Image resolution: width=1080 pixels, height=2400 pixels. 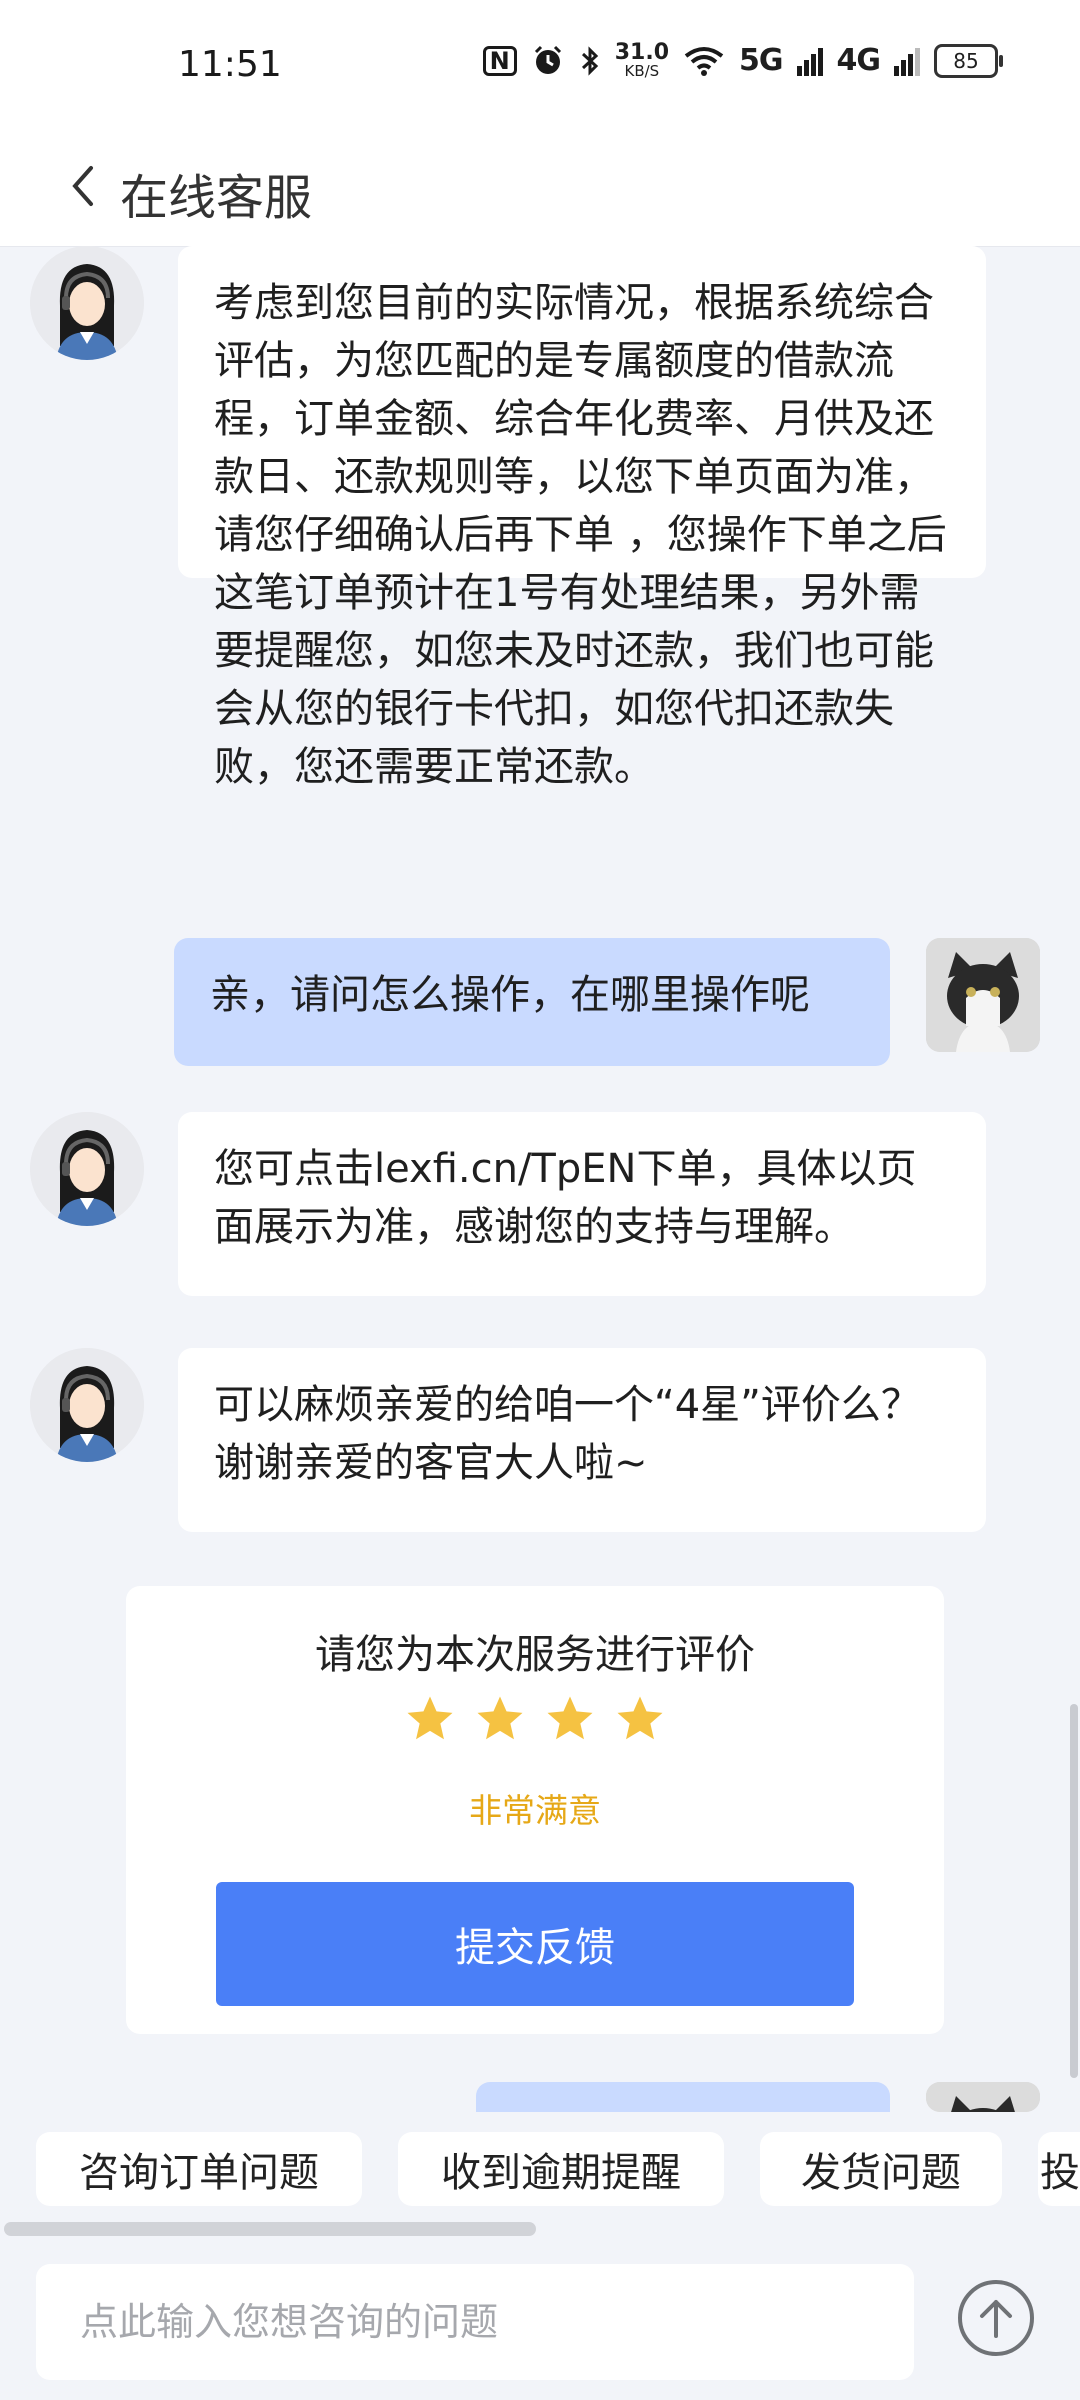 What do you see at coordinates (1059, 2169) in the screenshot?
I see `quick-reply-chip: 投` at bounding box center [1059, 2169].